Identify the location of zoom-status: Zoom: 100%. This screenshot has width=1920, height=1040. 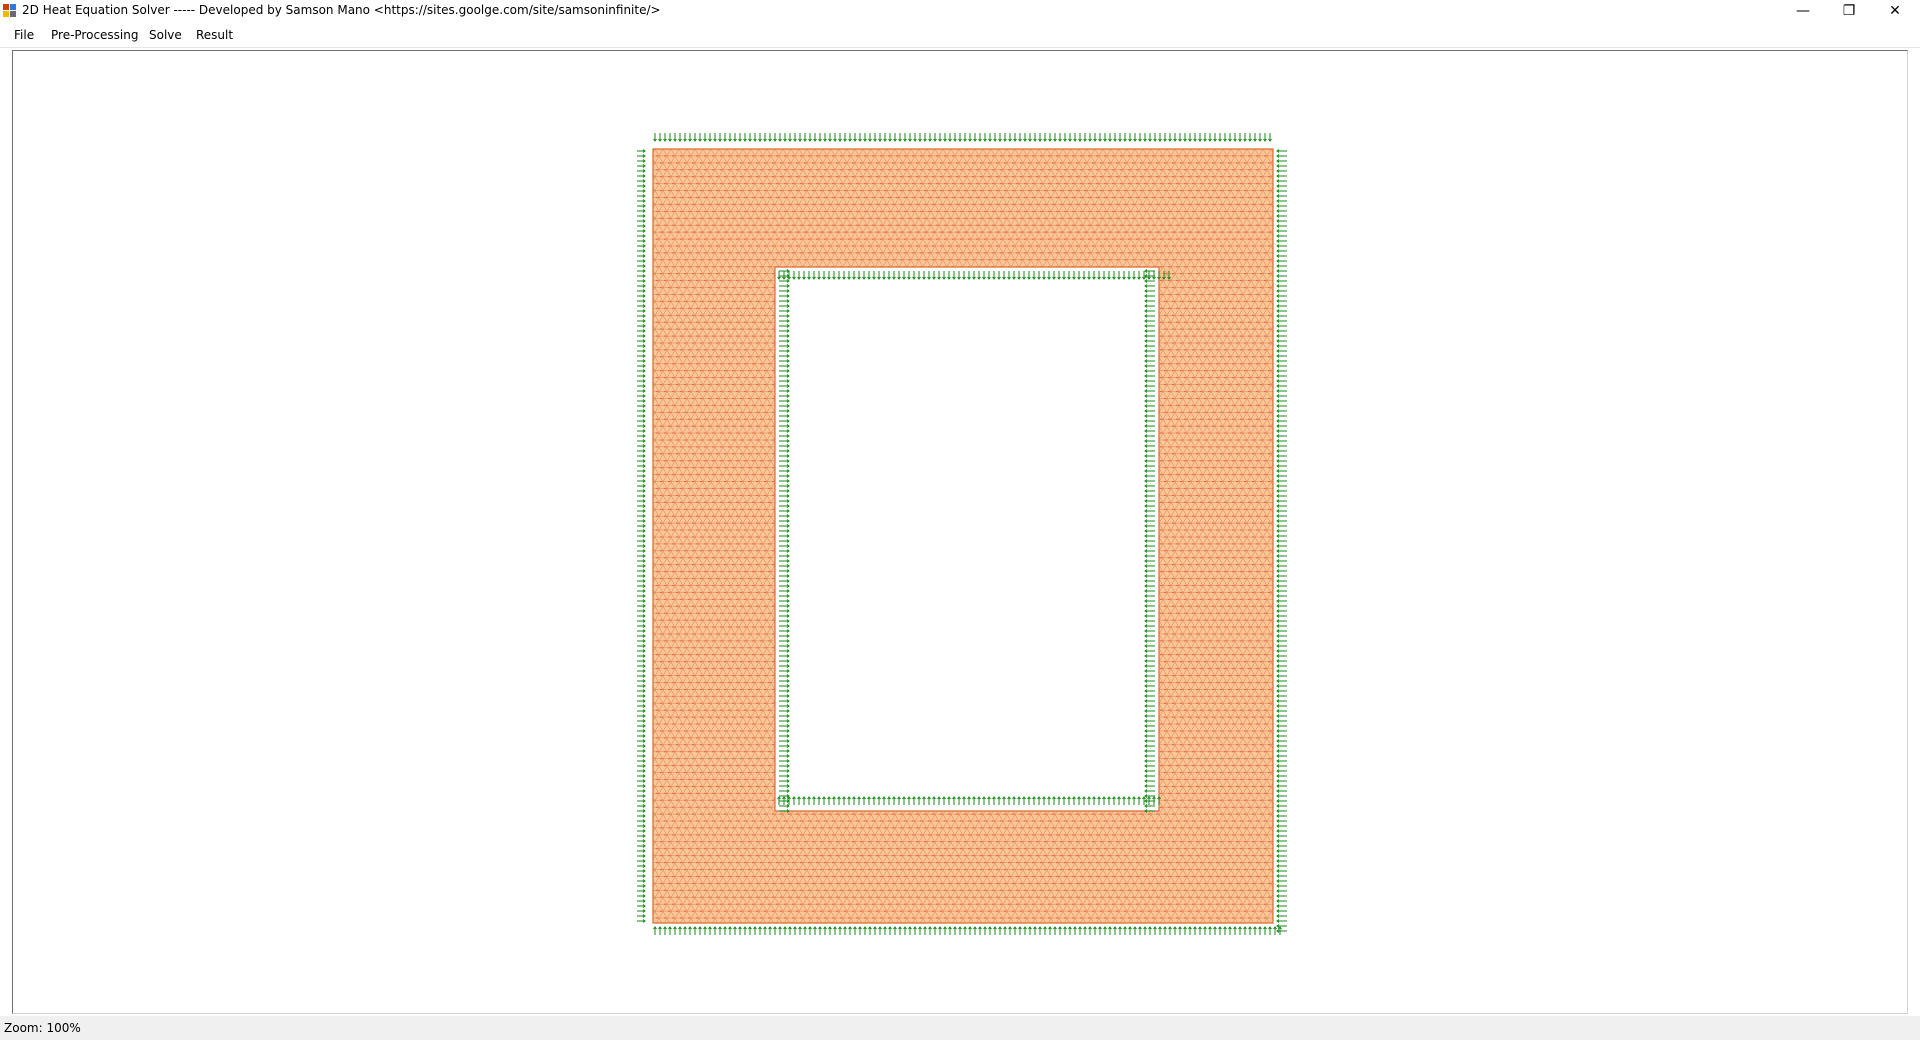
(42, 1028).